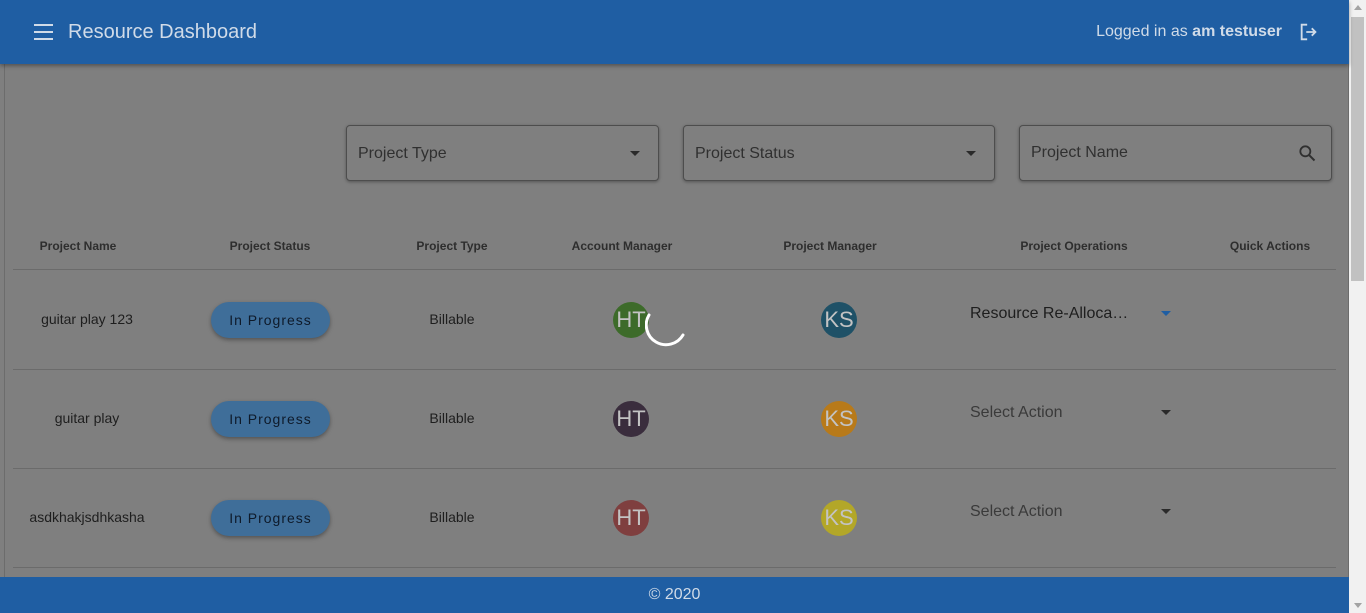  What do you see at coordinates (502, 153) in the screenshot?
I see `project-type-select: Project Type` at bounding box center [502, 153].